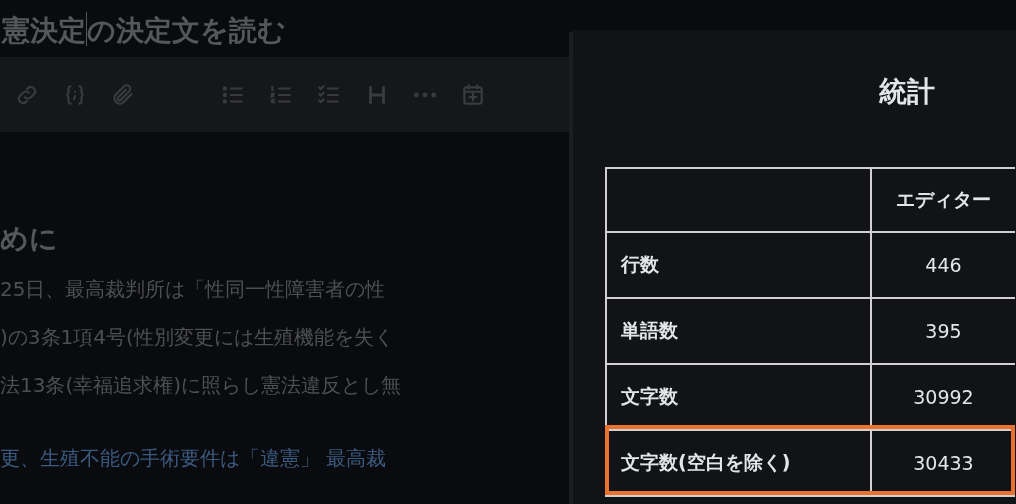  I want to click on row-label: 文字数(空白を除く), so click(706, 462).